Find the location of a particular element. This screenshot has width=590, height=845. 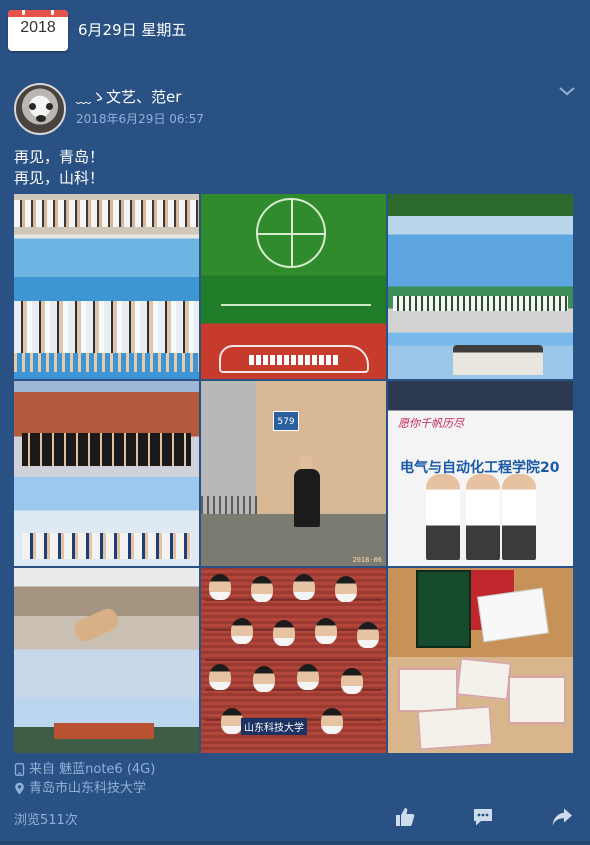

device-row: 来自 魅蓝note6 (4G) is located at coordinates (84, 769).